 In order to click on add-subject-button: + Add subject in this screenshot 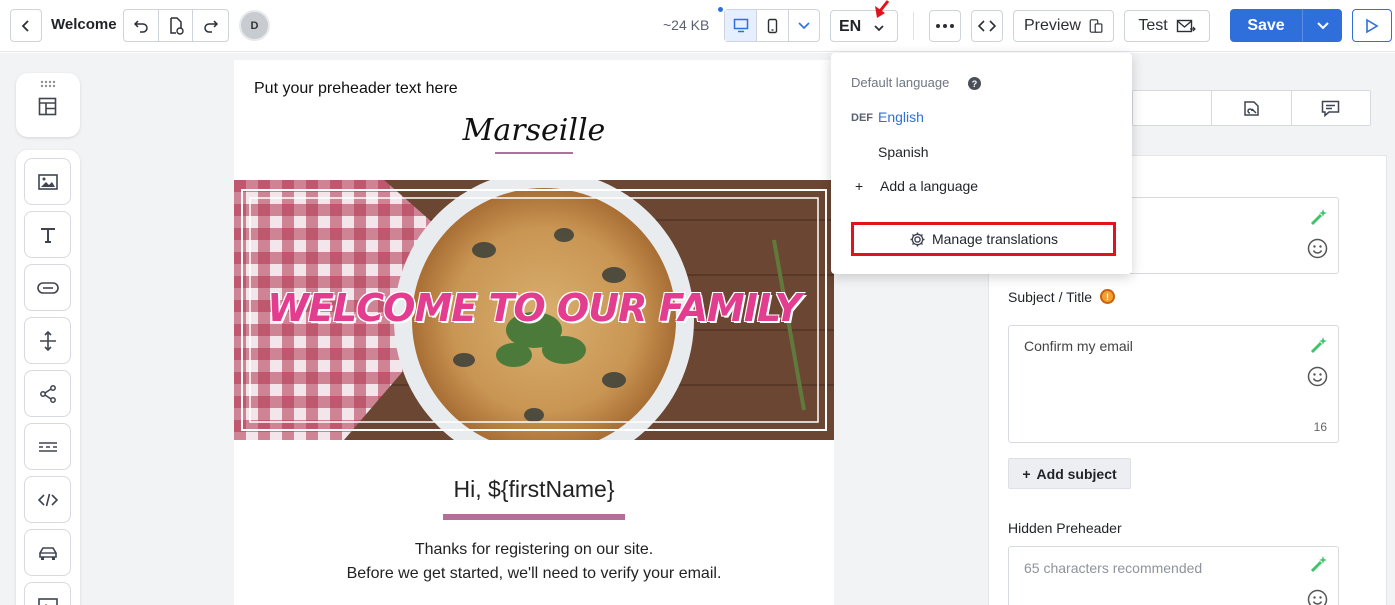, I will do `click(1069, 473)`.